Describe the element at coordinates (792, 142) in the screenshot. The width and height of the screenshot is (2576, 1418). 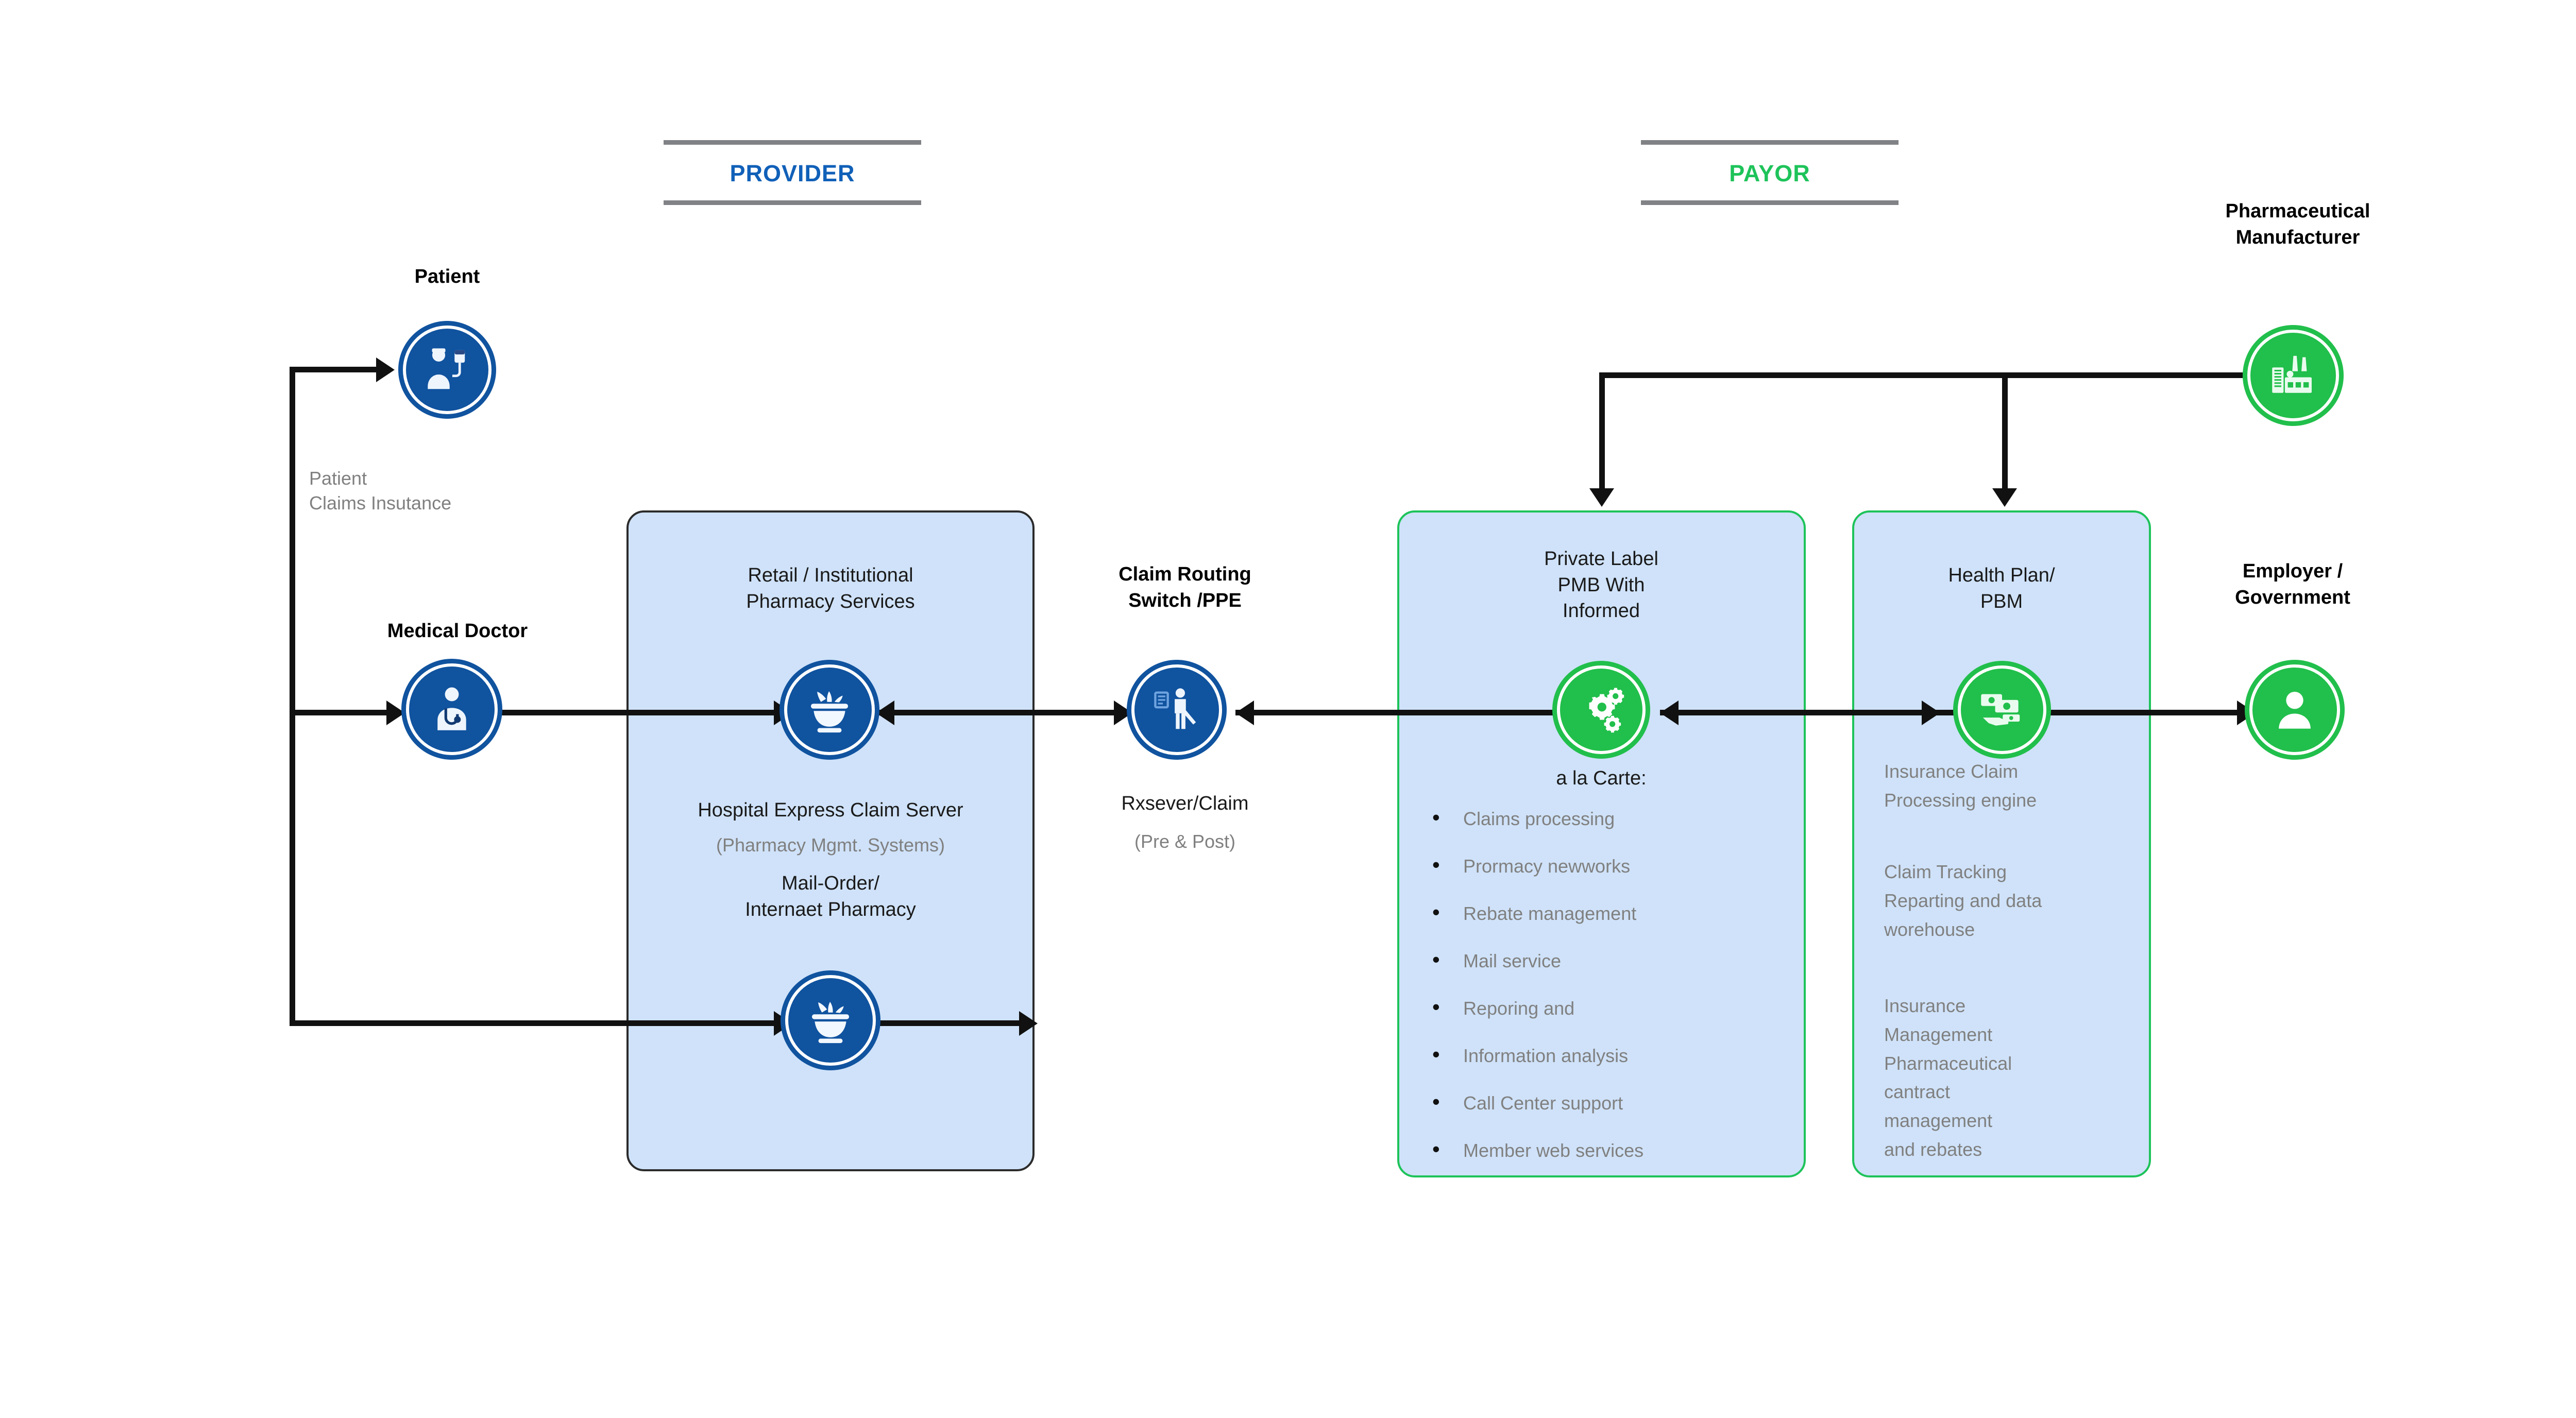
I see `provider-rule-top` at that location.